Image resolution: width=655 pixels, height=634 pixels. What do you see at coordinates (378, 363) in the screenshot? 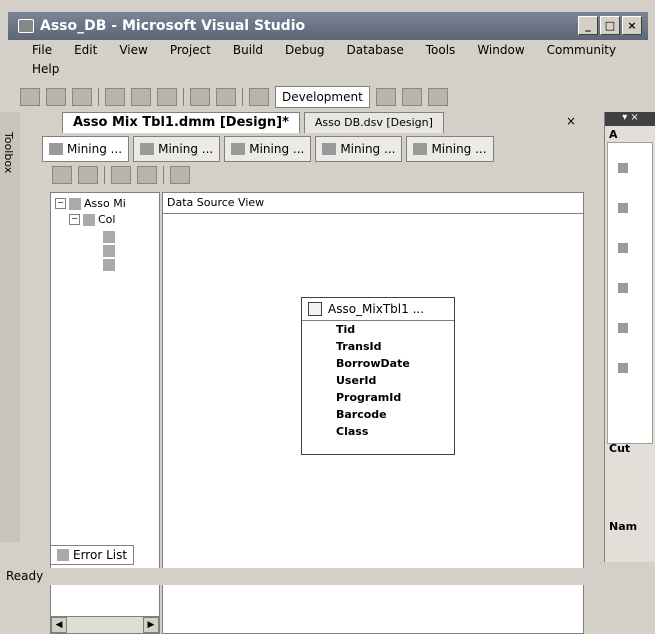
I see `column-borrowdate: BorrowDate` at bounding box center [378, 363].